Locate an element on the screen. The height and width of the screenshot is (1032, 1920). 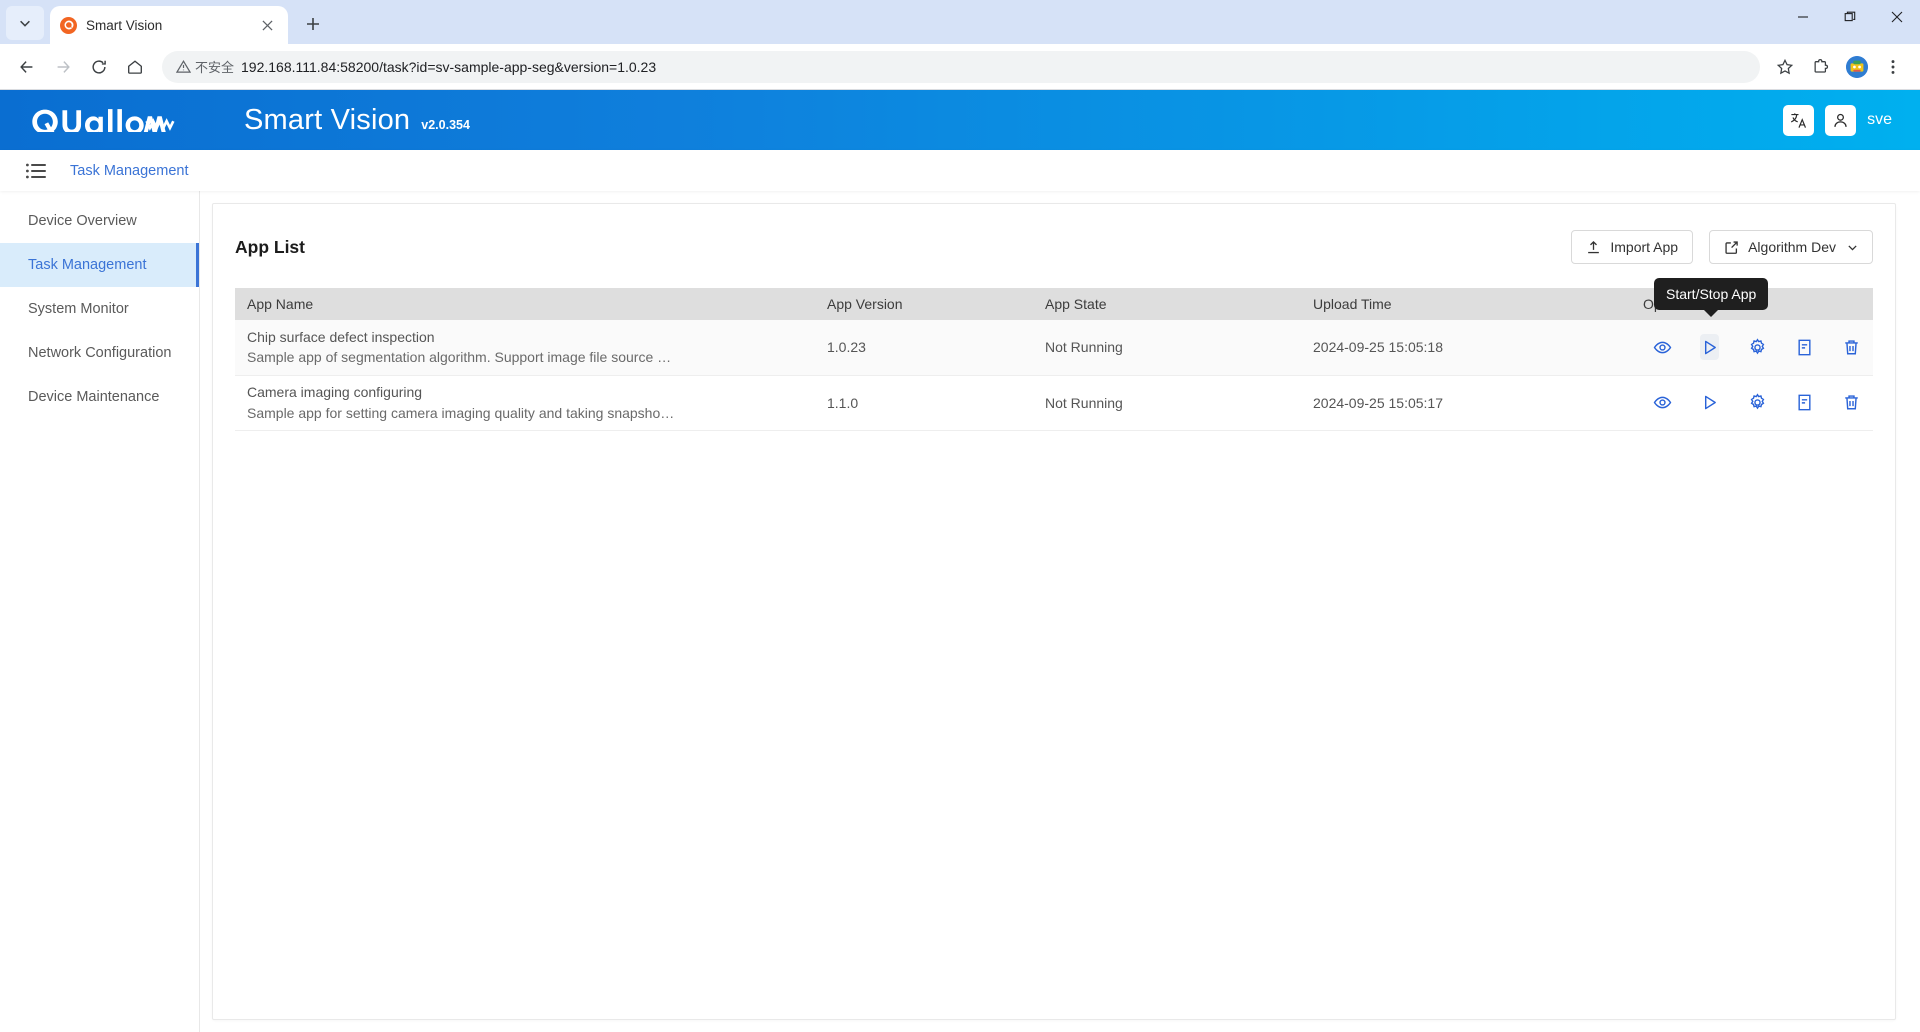
reload-icon is located at coordinates (99, 66).